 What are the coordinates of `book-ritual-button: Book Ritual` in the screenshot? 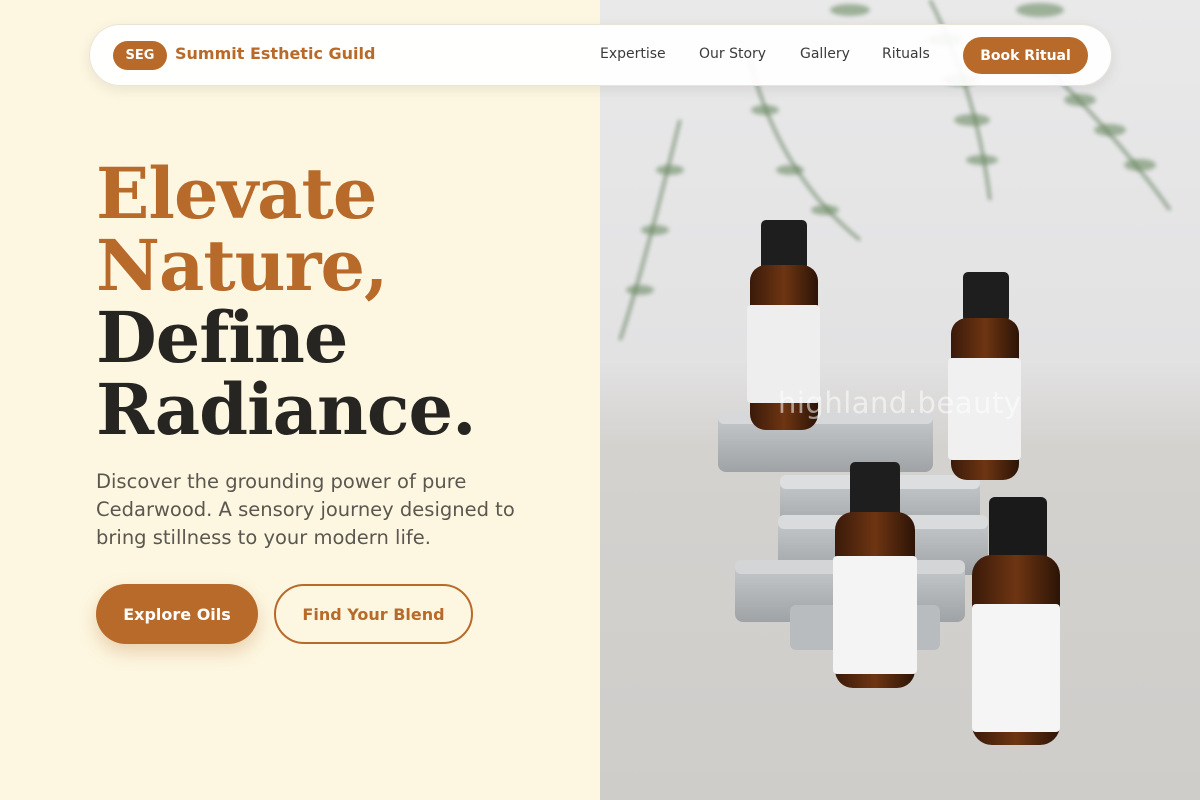 It's located at (1025, 55).